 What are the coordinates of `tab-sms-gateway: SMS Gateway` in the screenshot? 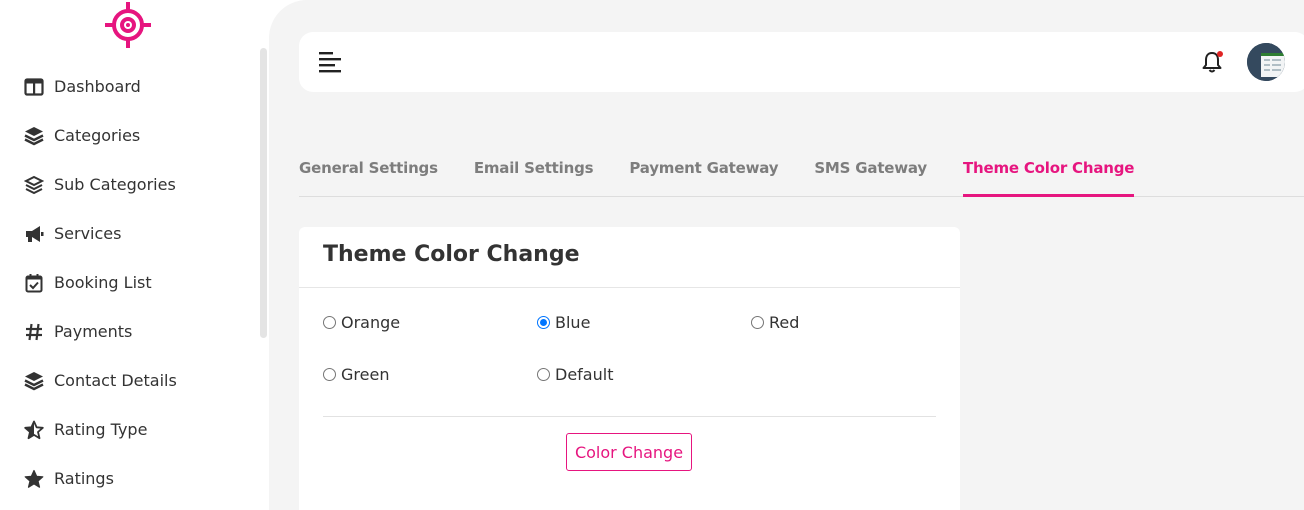 It's located at (870, 173).